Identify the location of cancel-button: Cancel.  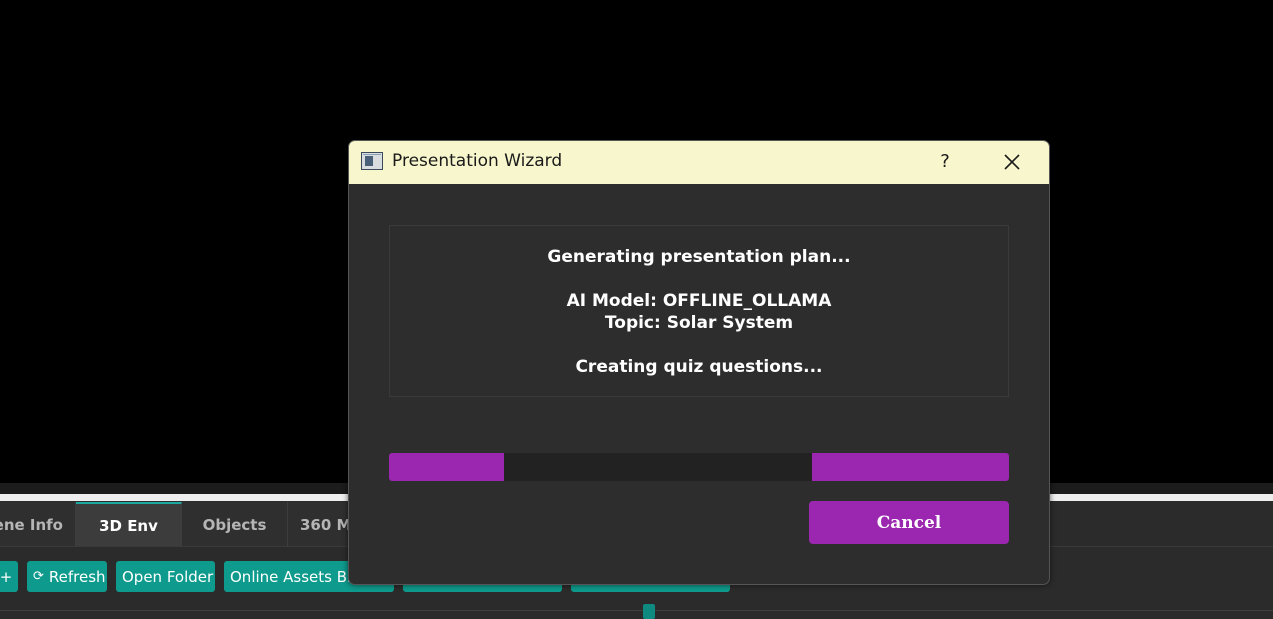
(909, 522).